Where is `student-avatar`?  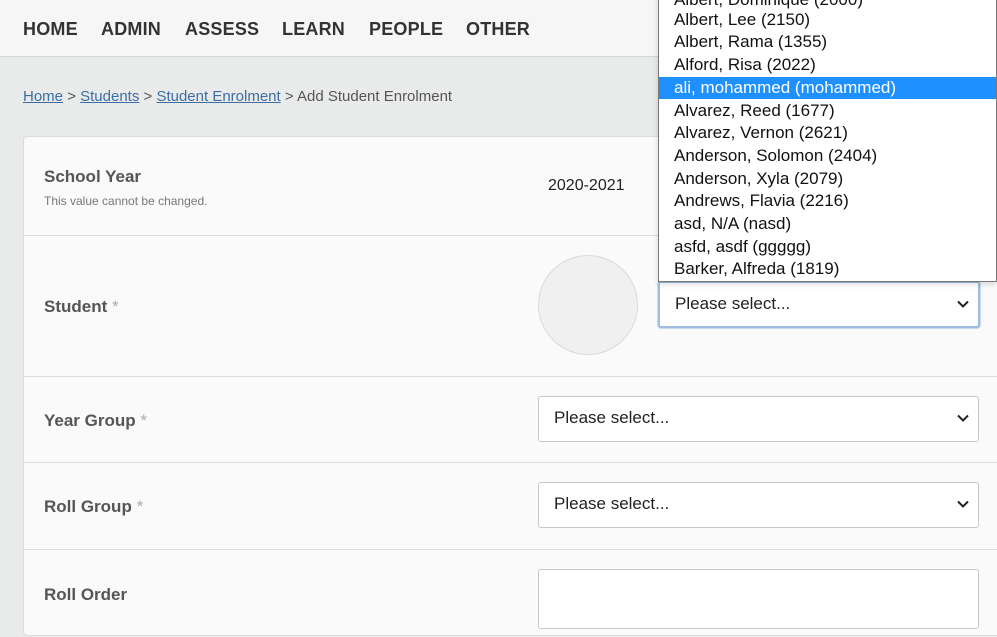 student-avatar is located at coordinates (588, 305).